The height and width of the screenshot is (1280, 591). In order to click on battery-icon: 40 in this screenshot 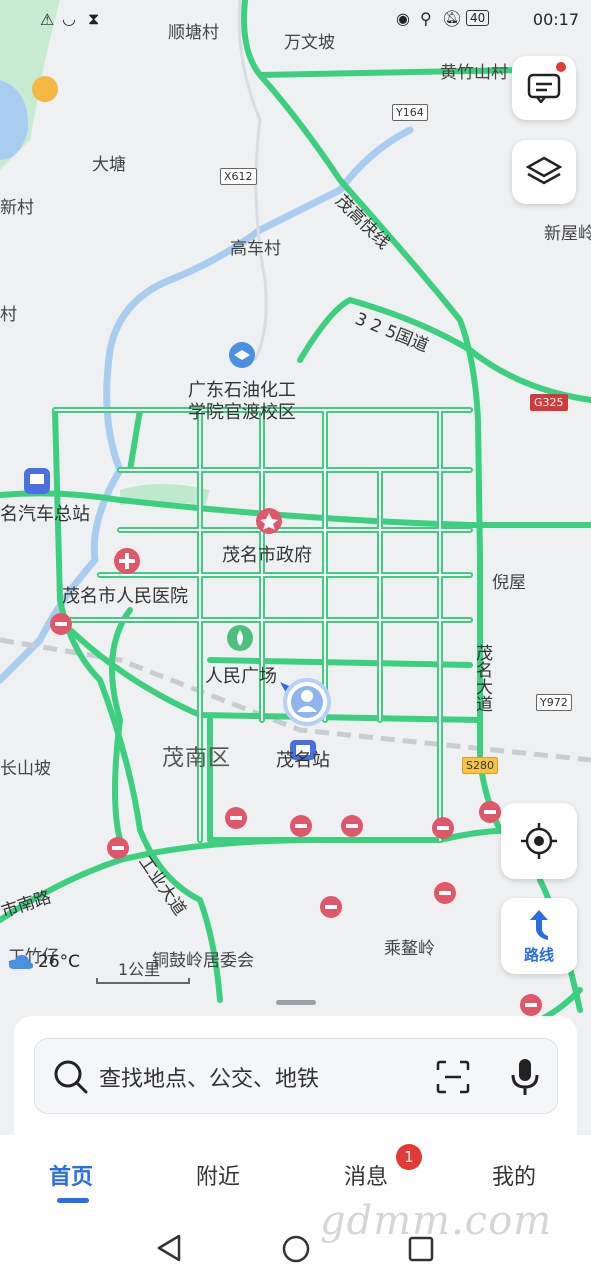, I will do `click(478, 18)`.